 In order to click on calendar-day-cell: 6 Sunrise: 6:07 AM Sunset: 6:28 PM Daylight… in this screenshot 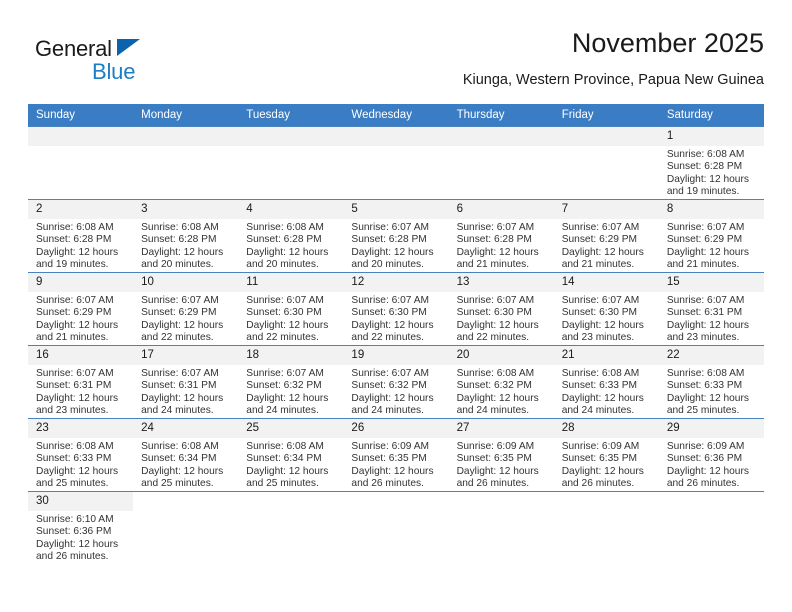, I will do `click(501, 236)`.